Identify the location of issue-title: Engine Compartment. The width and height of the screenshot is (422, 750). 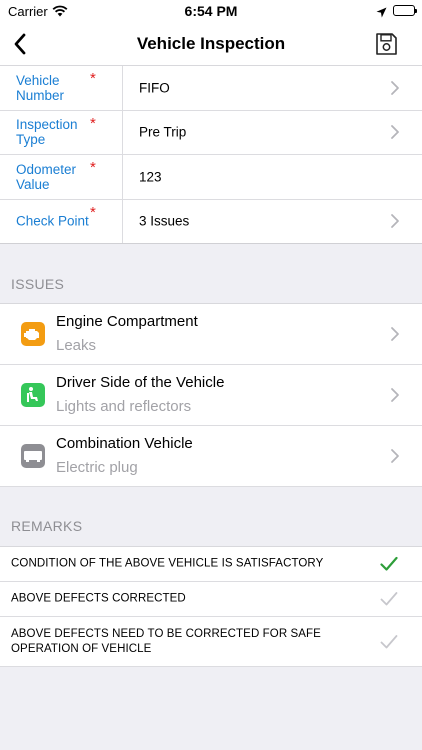
(127, 321).